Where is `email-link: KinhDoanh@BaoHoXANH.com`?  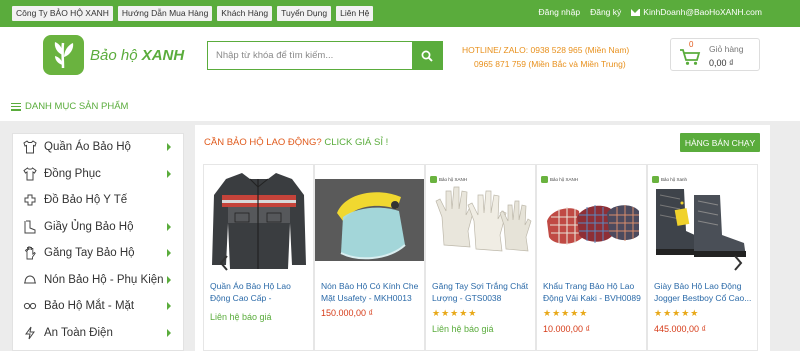 email-link: KinhDoanh@BaoHoXANH.com is located at coordinates (696, 12).